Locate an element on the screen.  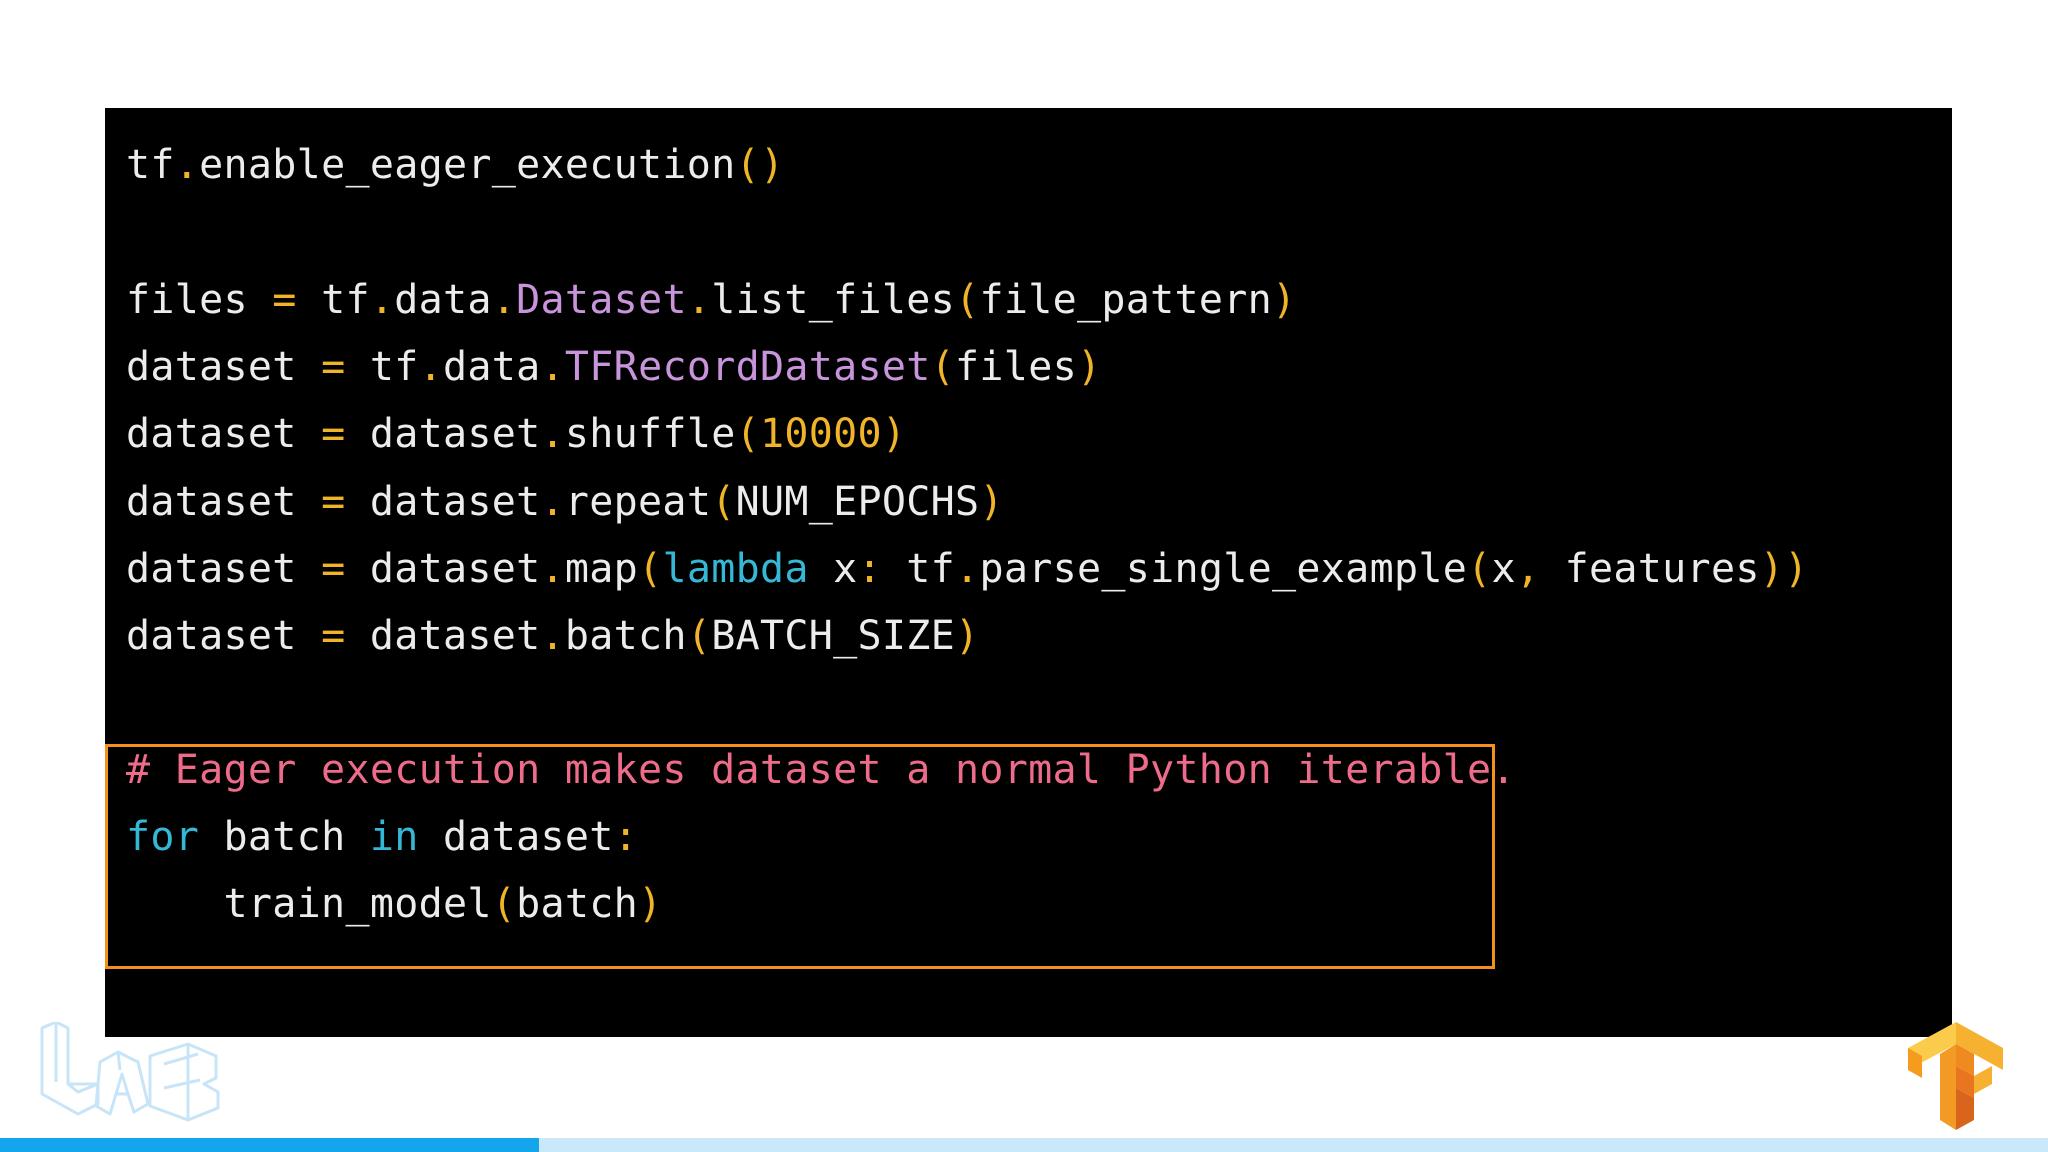
code-line: dataset = tf.data.TFRecordDataset(files) is located at coordinates (613, 367).